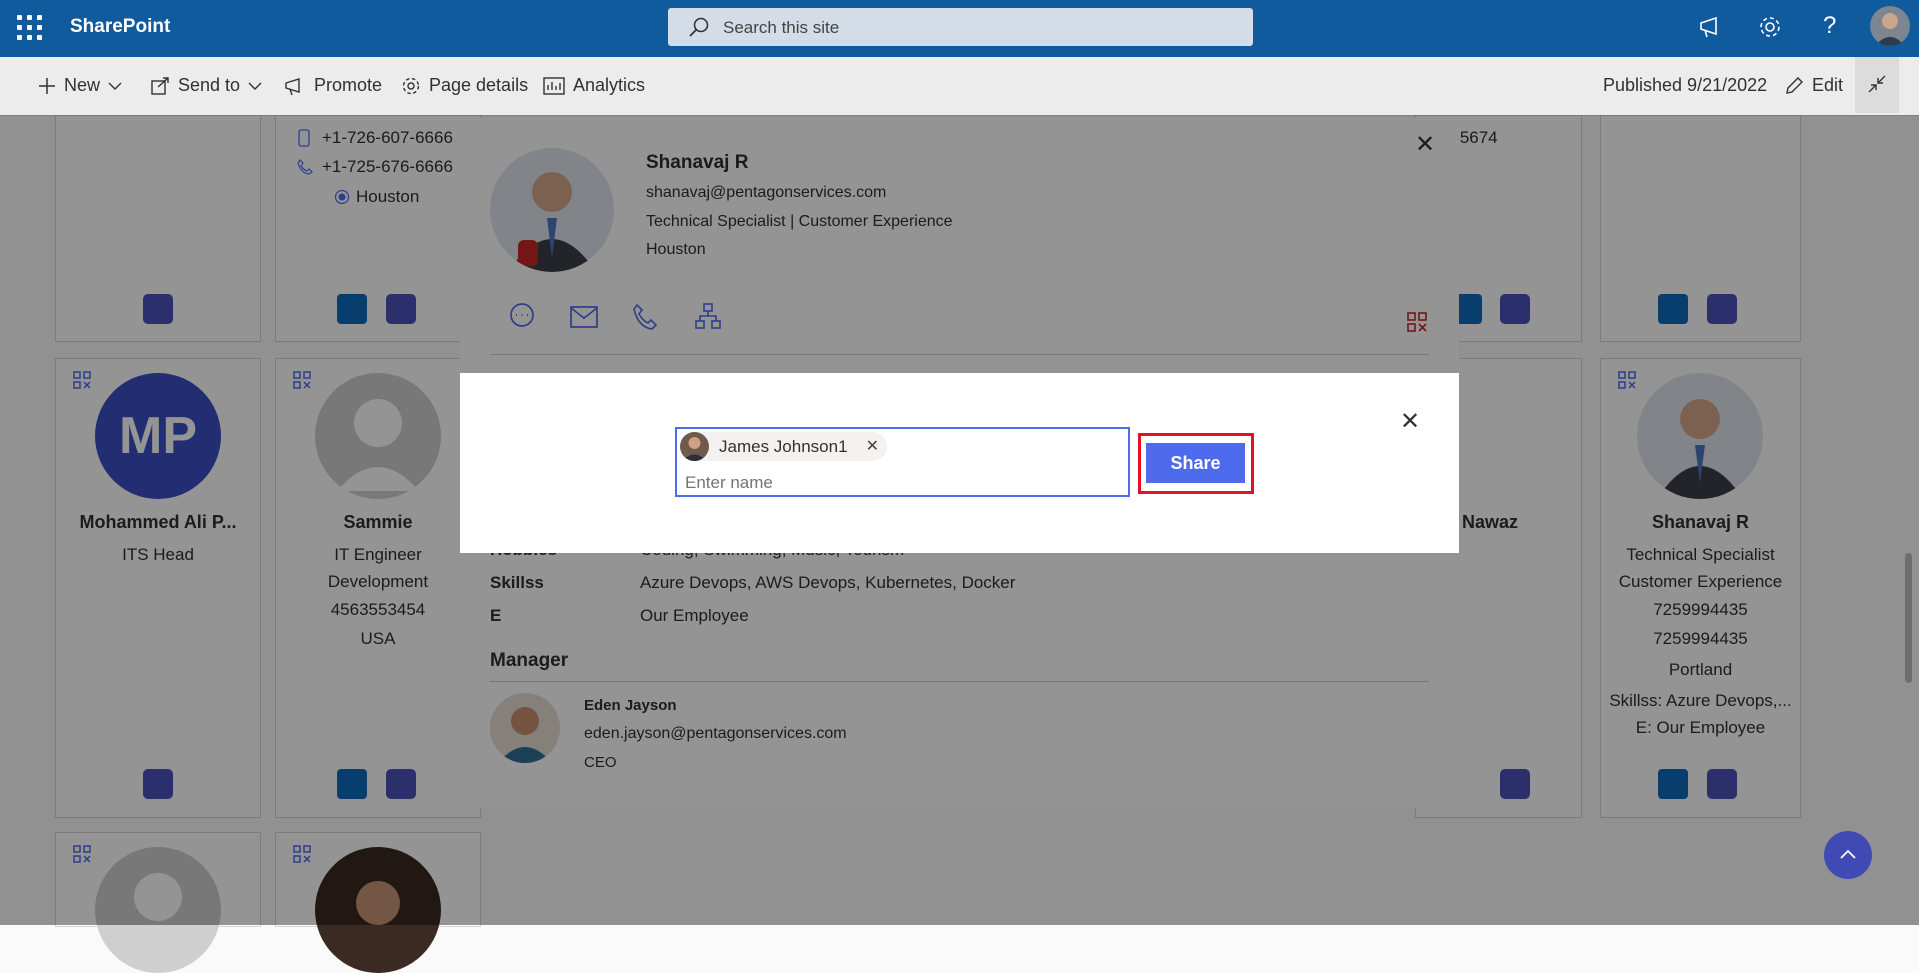 This screenshot has height=973, width=1919. I want to click on close-icon: ✕, so click(1410, 421).